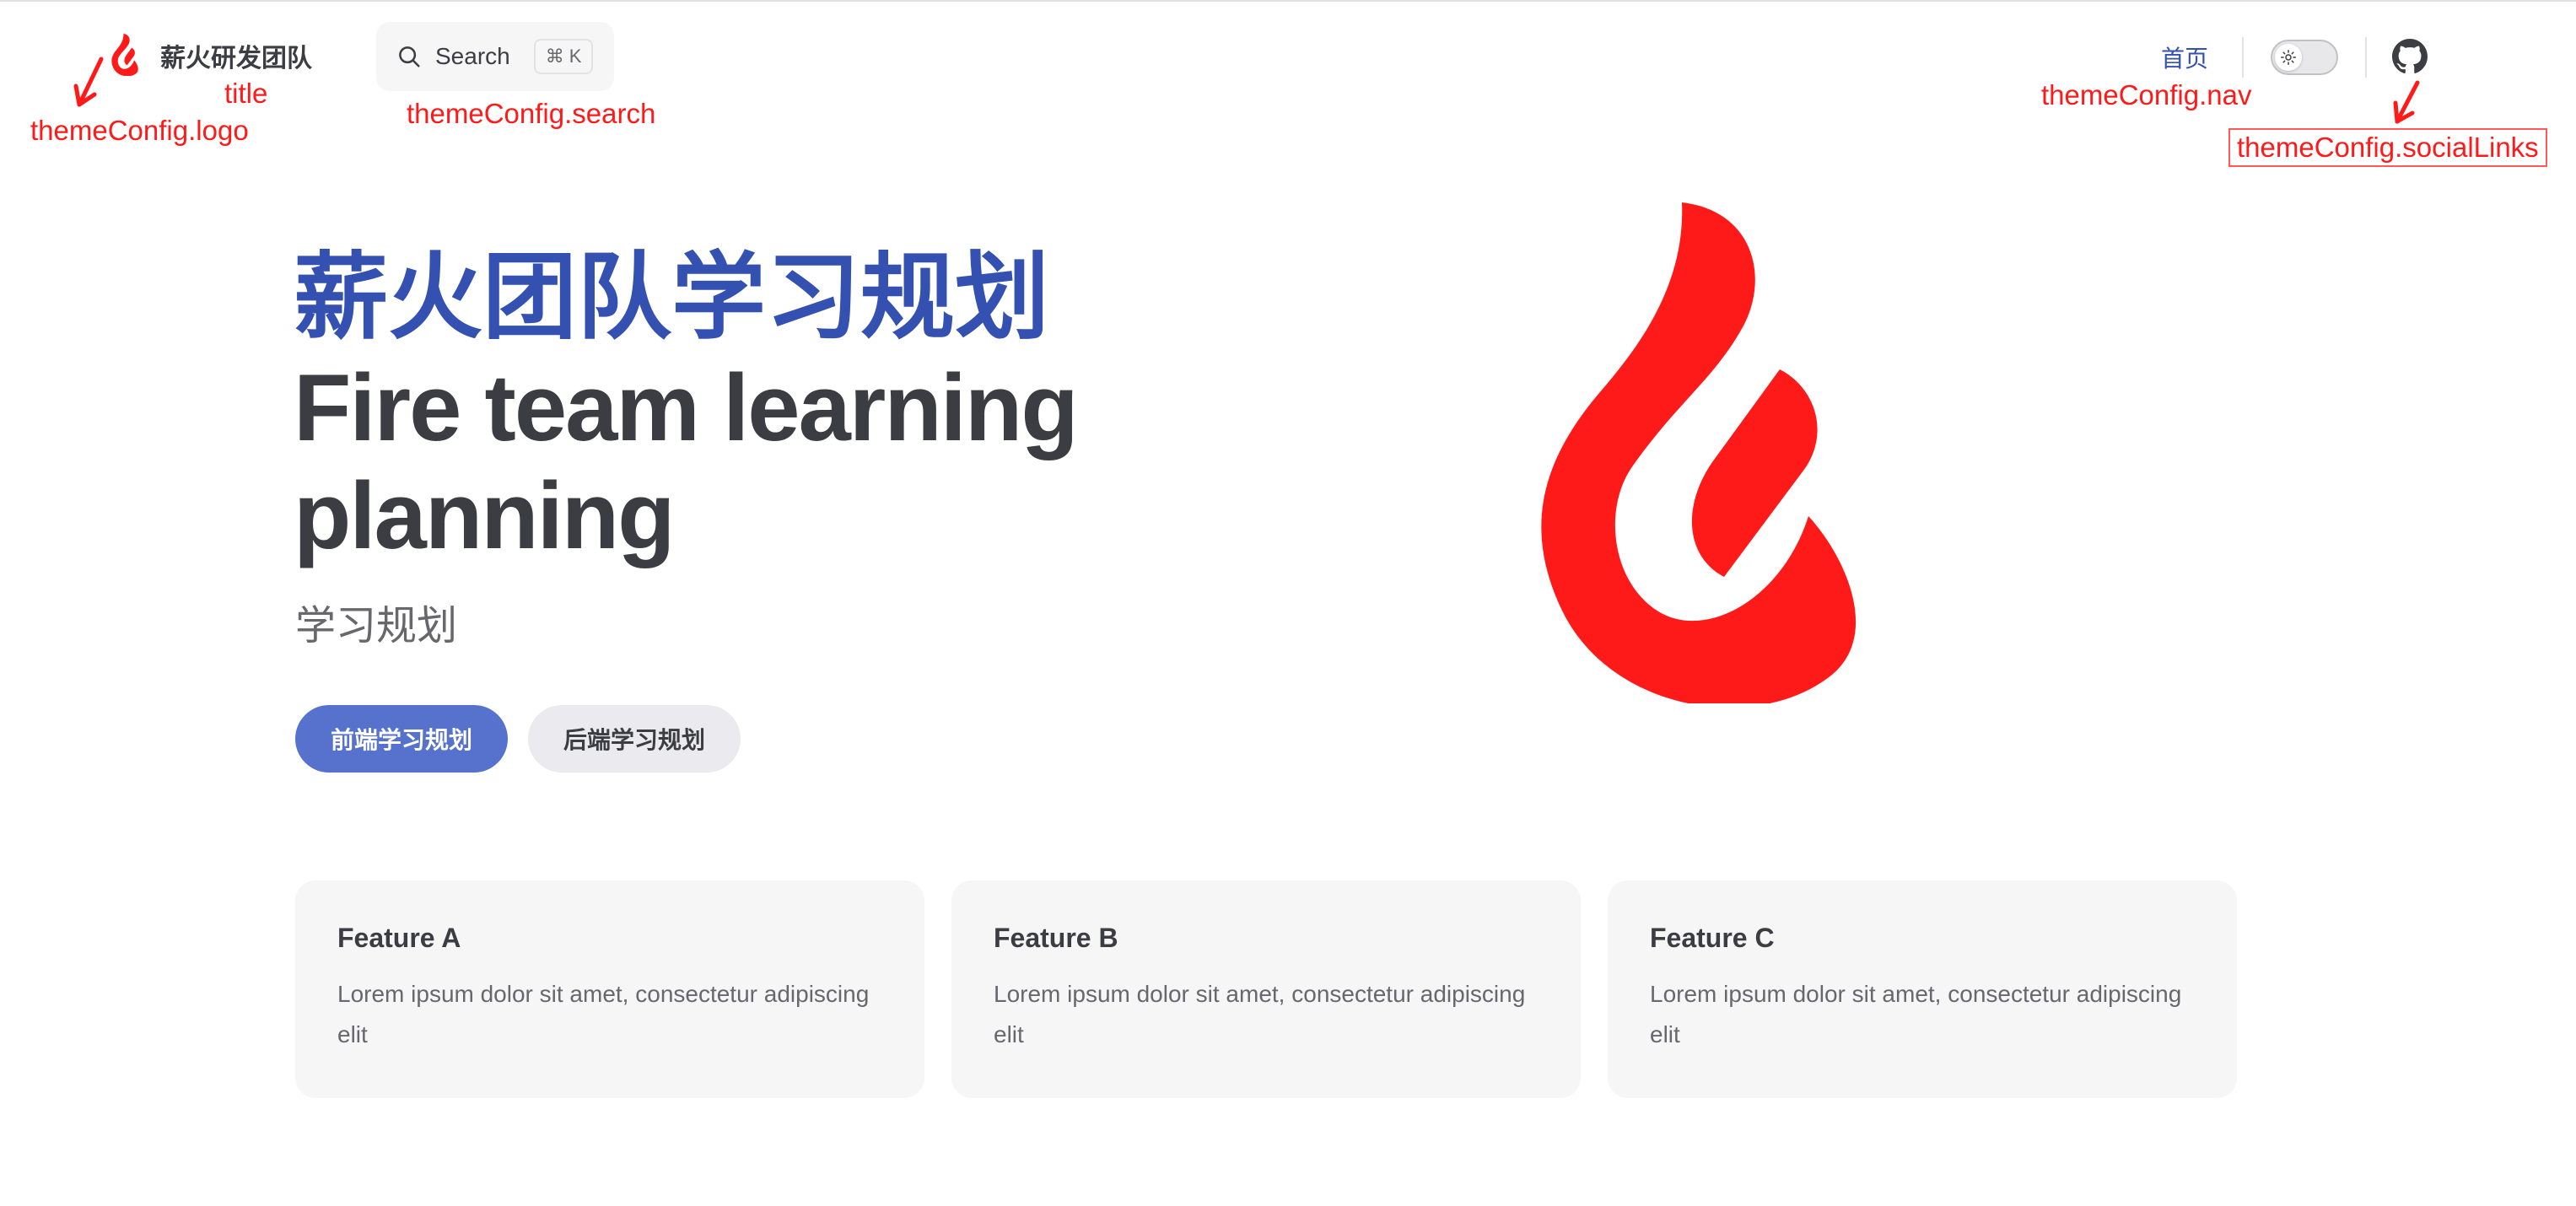  Describe the element at coordinates (2304, 57) in the screenshot. I see `appearance-toggle` at that location.